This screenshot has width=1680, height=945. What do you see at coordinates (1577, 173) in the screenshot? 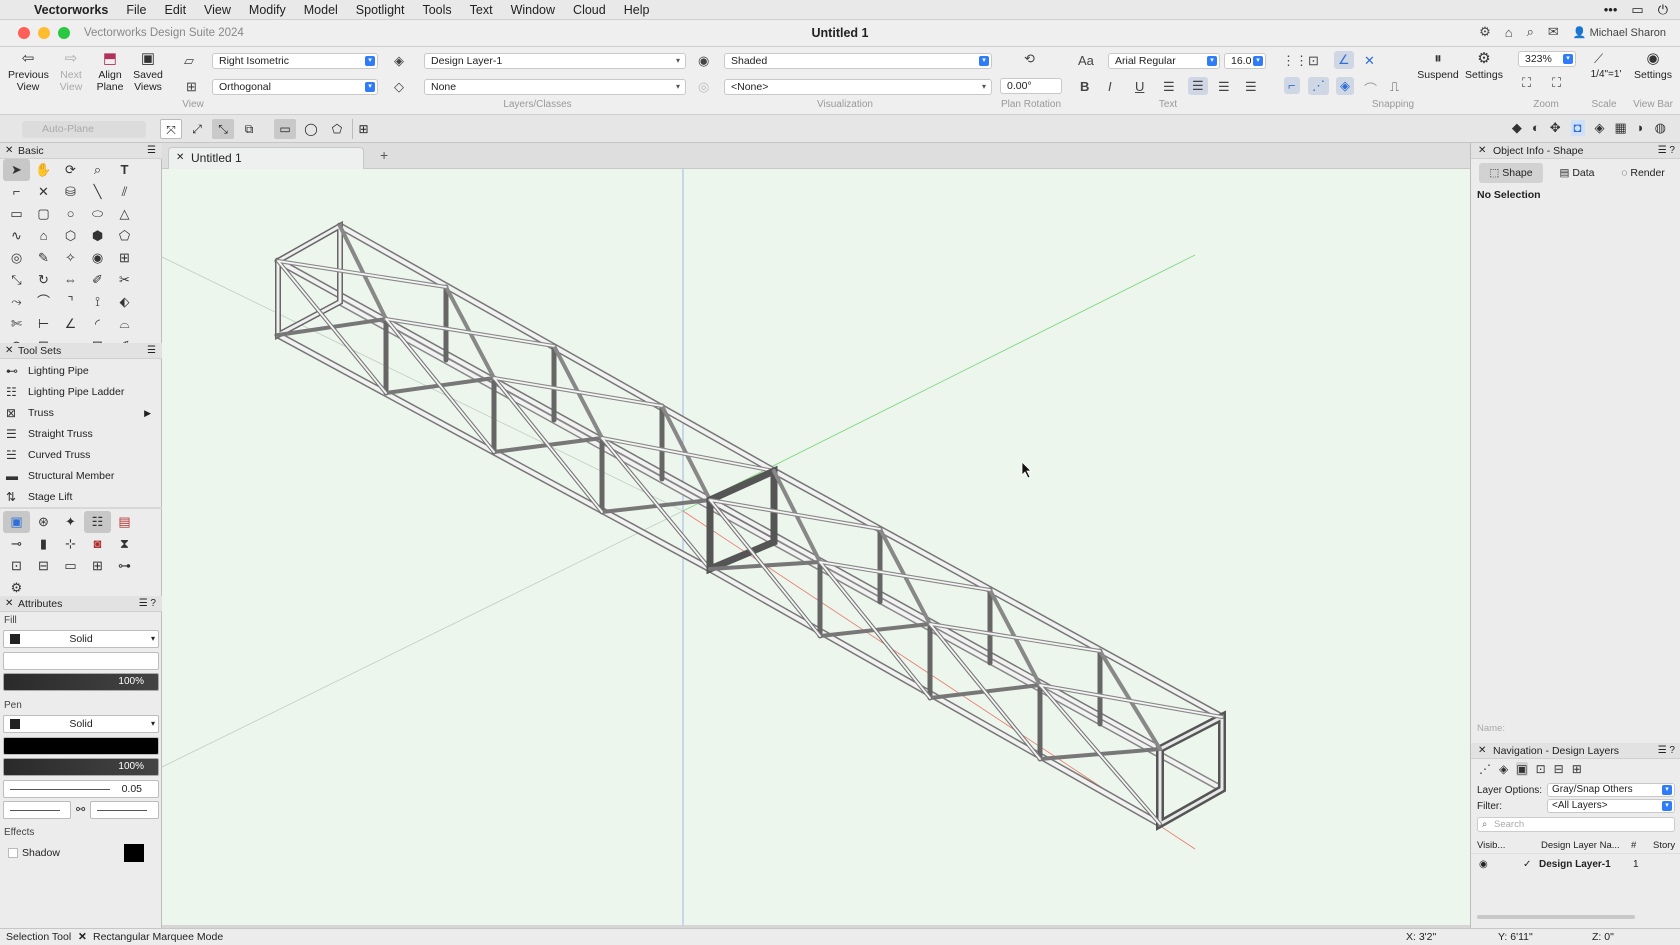
I see `tab-data: ▤ Data` at bounding box center [1577, 173].